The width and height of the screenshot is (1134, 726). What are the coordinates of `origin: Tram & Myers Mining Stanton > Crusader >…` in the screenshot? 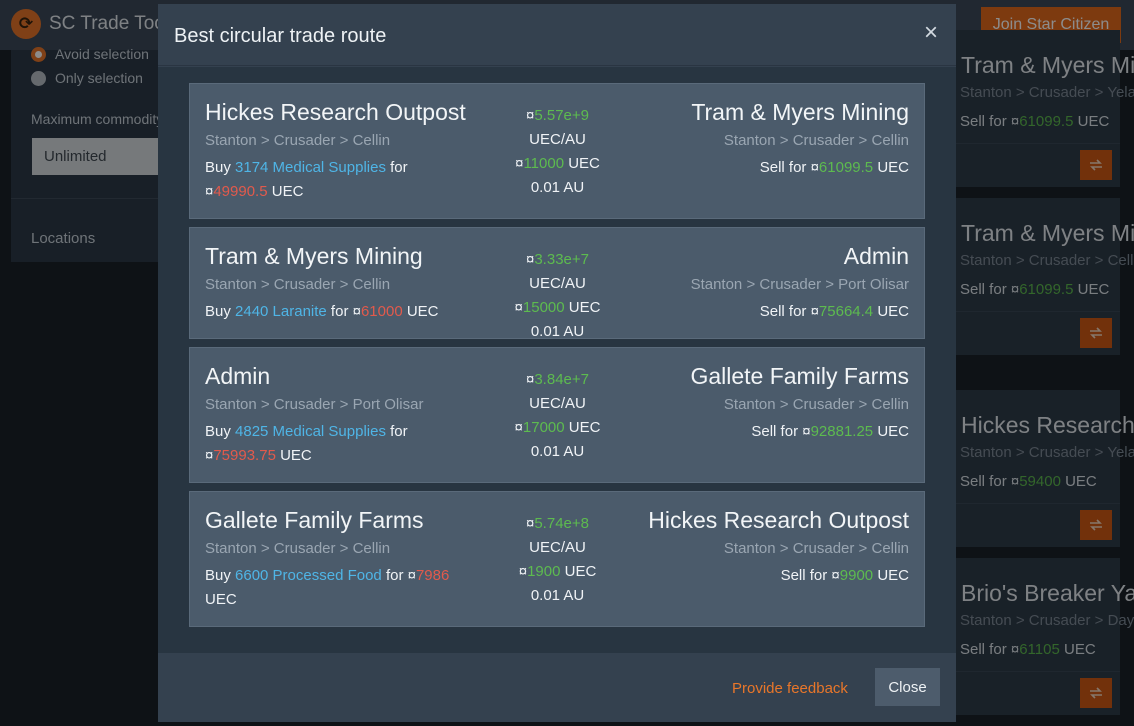 It's located at (355, 282).